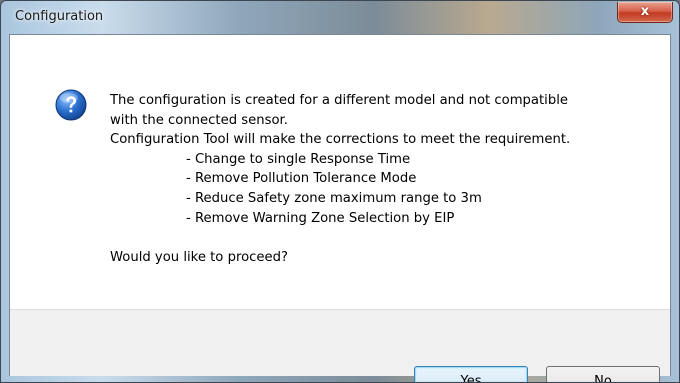 This screenshot has height=383, width=680. What do you see at coordinates (340, 18) in the screenshot?
I see `title-bar: Configuration x` at bounding box center [340, 18].